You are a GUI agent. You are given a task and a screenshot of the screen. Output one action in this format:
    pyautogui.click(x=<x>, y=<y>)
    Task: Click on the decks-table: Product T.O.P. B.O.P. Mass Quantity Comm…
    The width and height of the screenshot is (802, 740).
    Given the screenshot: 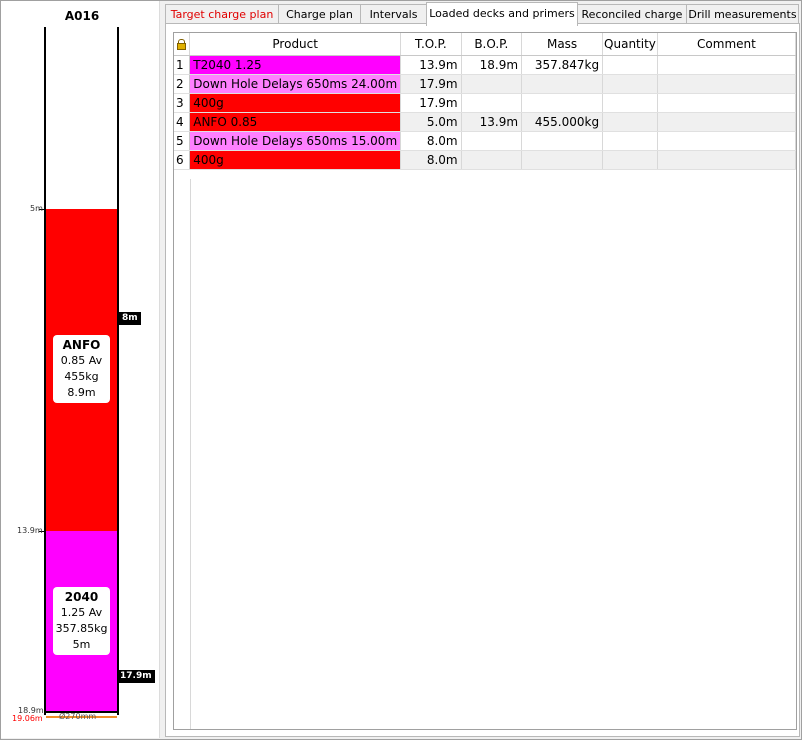 What is the action you would take?
    pyautogui.click(x=485, y=101)
    